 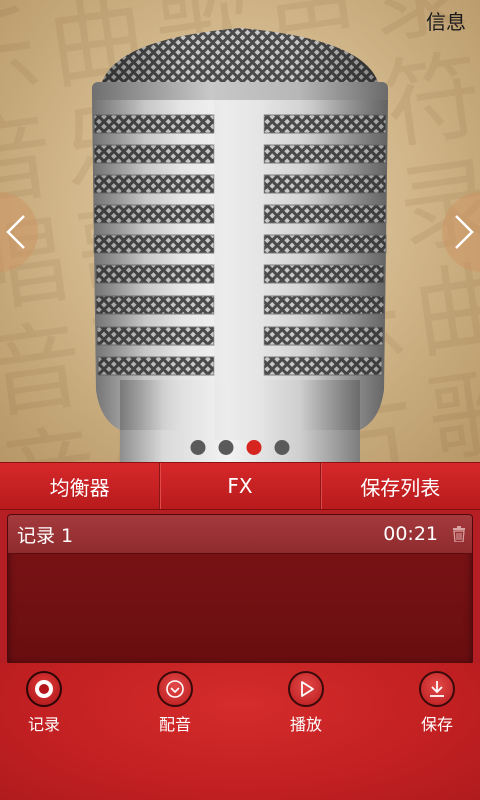 What do you see at coordinates (305, 724) in the screenshot?
I see `play-label: 播放` at bounding box center [305, 724].